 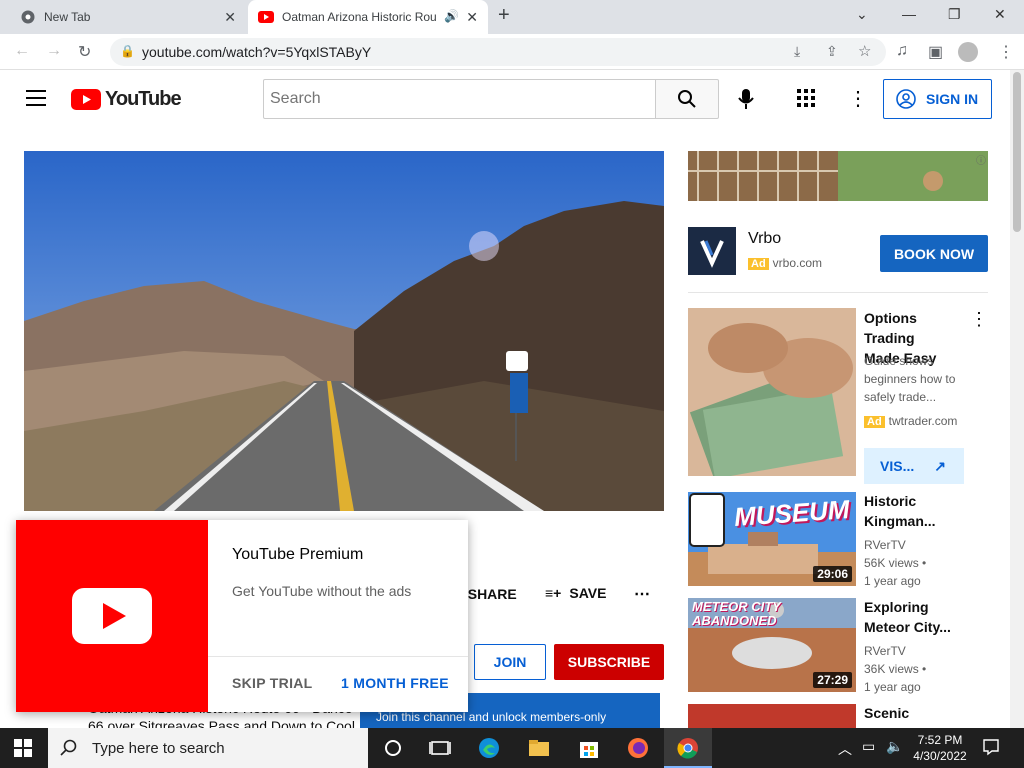 What do you see at coordinates (864, 51) in the screenshot?
I see `bookmark-star-icon: ☆` at bounding box center [864, 51].